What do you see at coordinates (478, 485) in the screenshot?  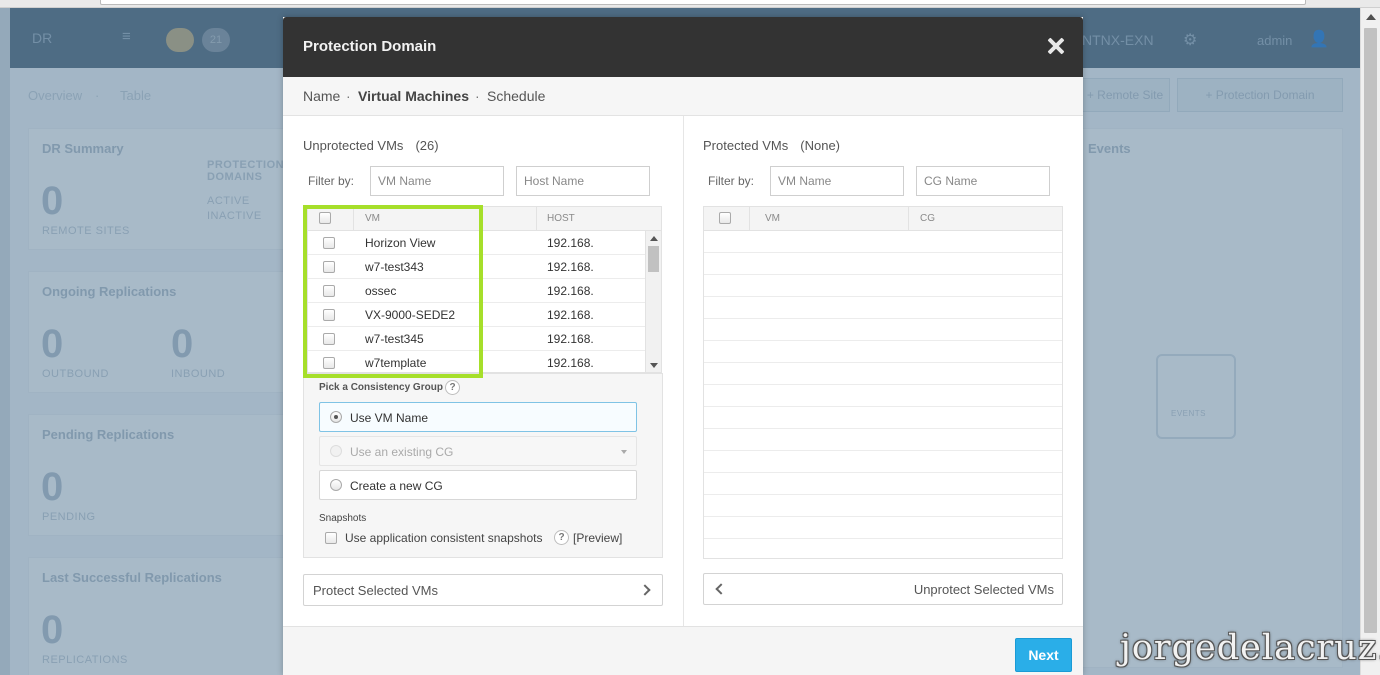 I see `create-new-cg-option: Create a new CG` at bounding box center [478, 485].